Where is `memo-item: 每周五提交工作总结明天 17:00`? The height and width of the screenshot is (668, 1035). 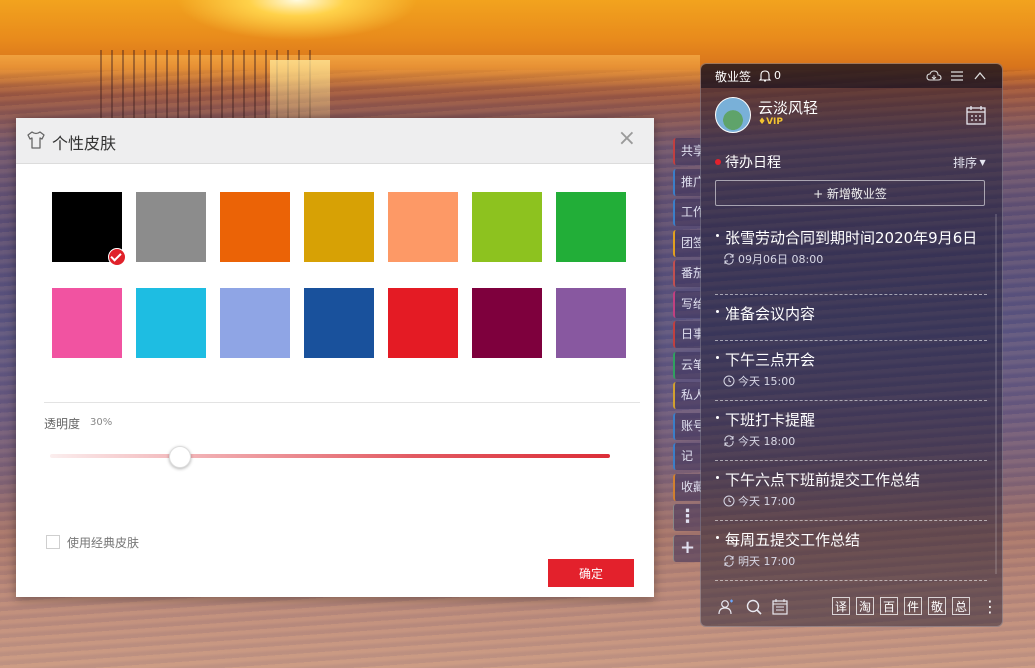
memo-item: 每周五提交工作总结明天 17:00 is located at coordinates (851, 549).